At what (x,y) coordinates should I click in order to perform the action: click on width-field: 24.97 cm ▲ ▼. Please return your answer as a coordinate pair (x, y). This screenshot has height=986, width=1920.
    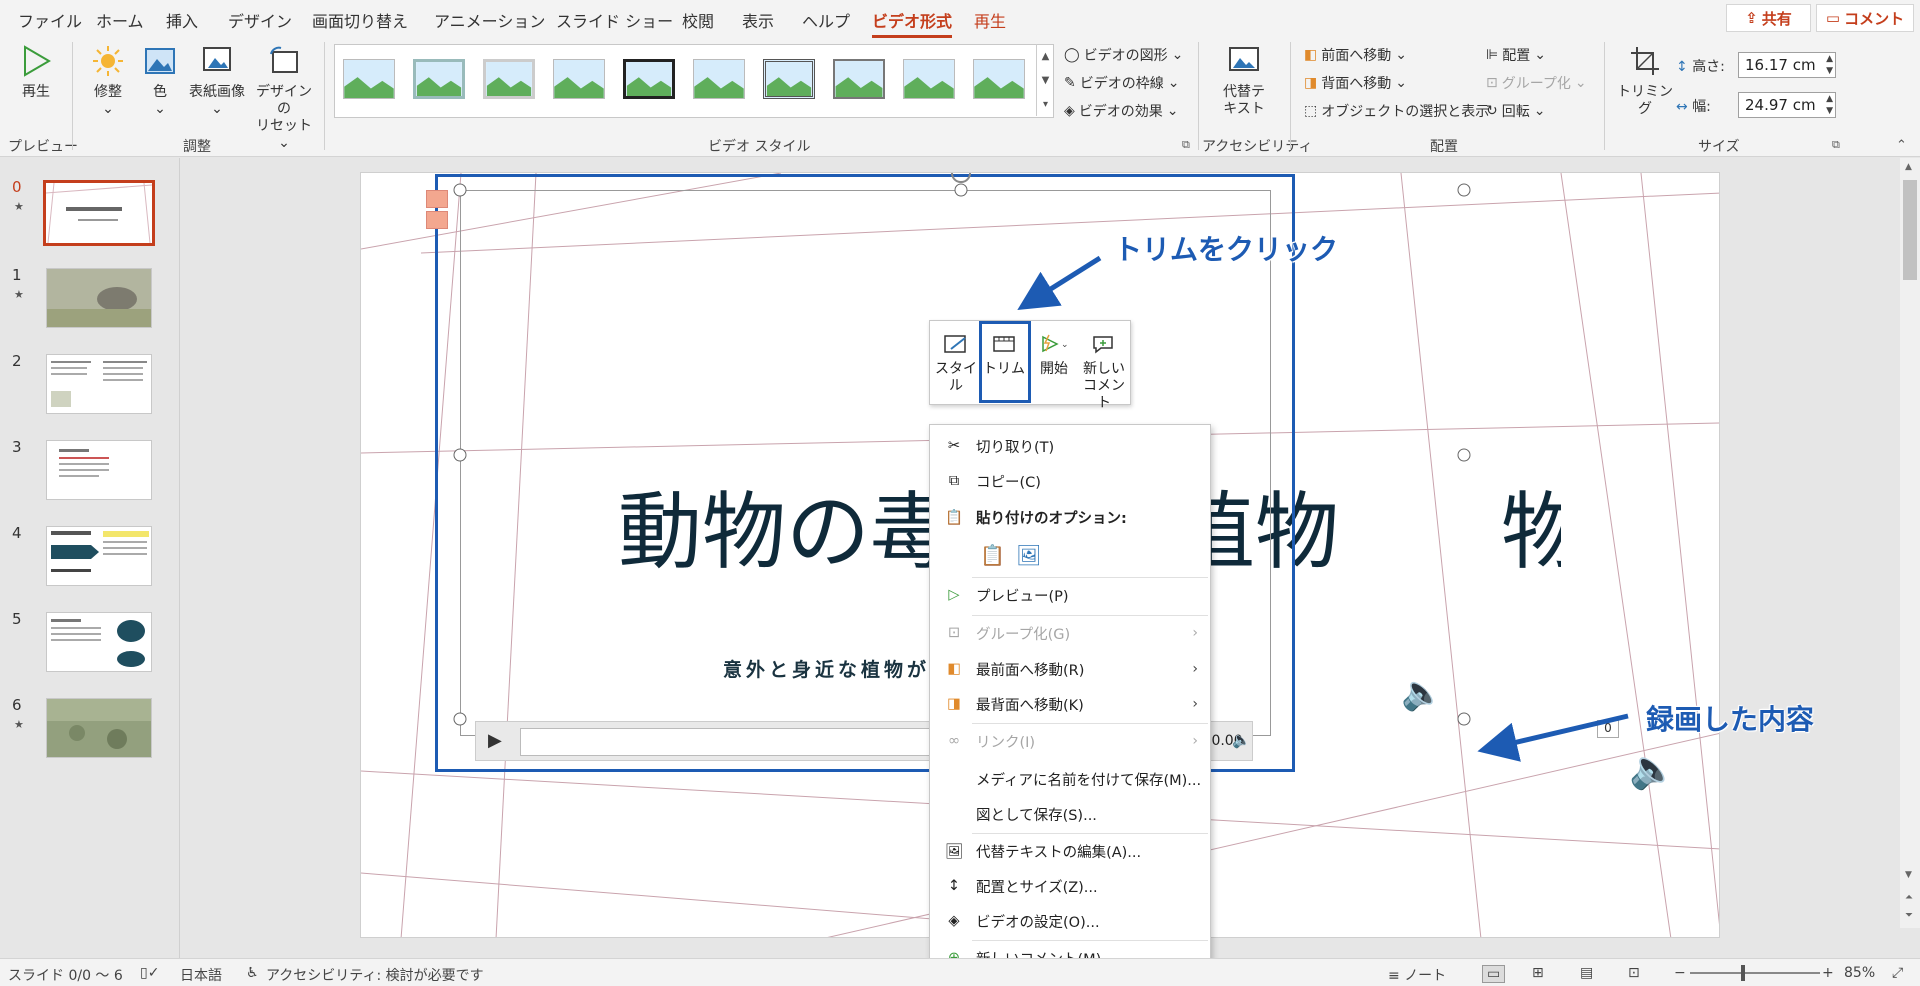
    Looking at the image, I should click on (1787, 105).